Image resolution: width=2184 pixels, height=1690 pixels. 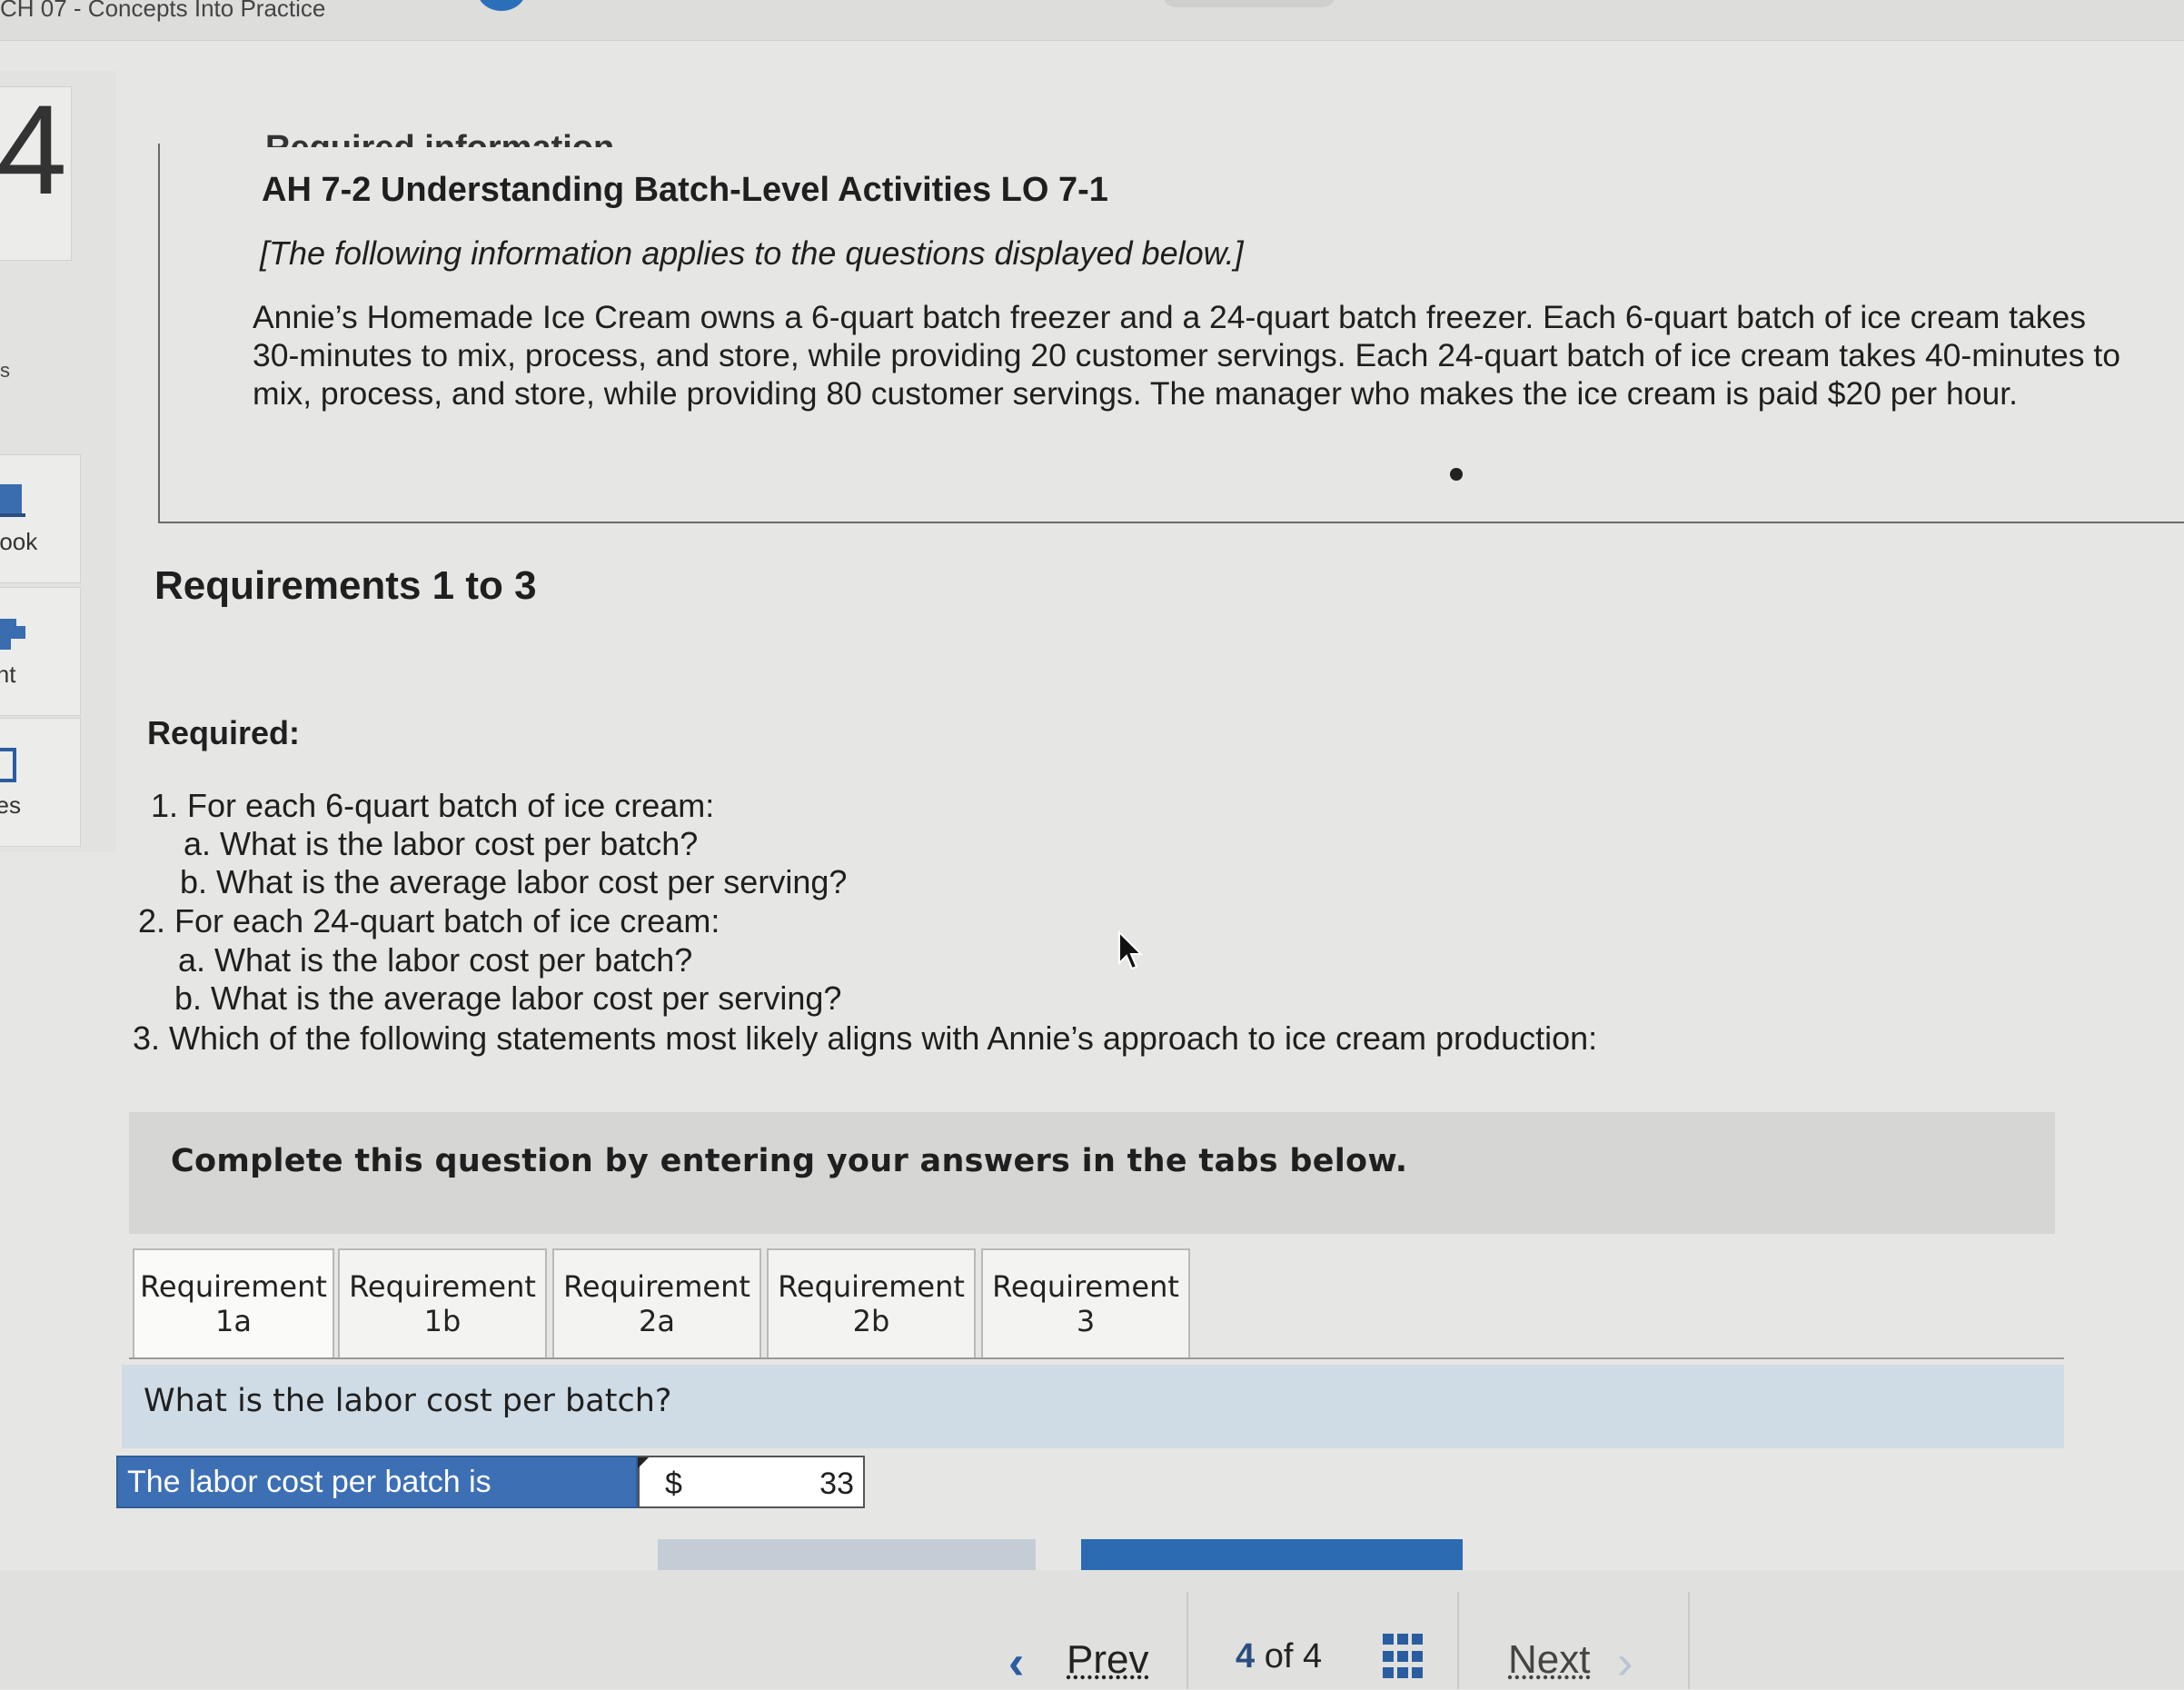 What do you see at coordinates (1249, 3) in the screenshot?
I see `top-pill-button` at bounding box center [1249, 3].